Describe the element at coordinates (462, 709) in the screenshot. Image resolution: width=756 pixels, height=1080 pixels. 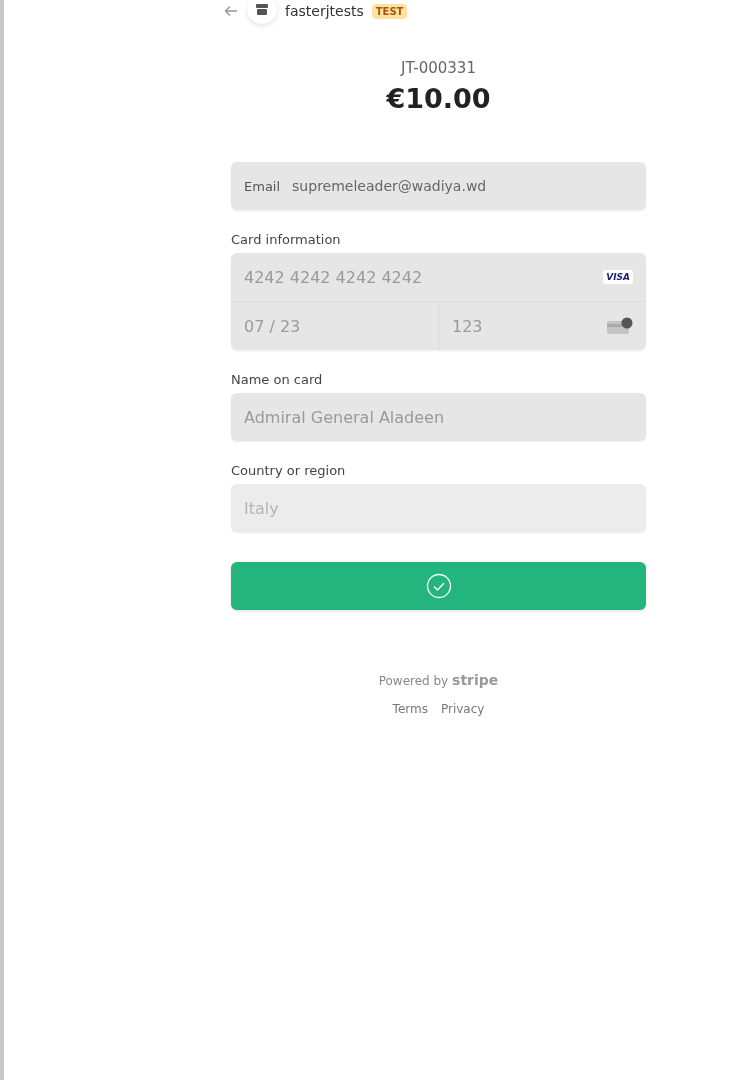
I see `footer-link: Privacy` at that location.